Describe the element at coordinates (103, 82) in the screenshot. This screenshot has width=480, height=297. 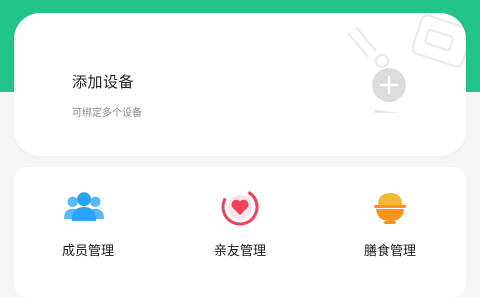
I see `add-device-title: 添加设备` at that location.